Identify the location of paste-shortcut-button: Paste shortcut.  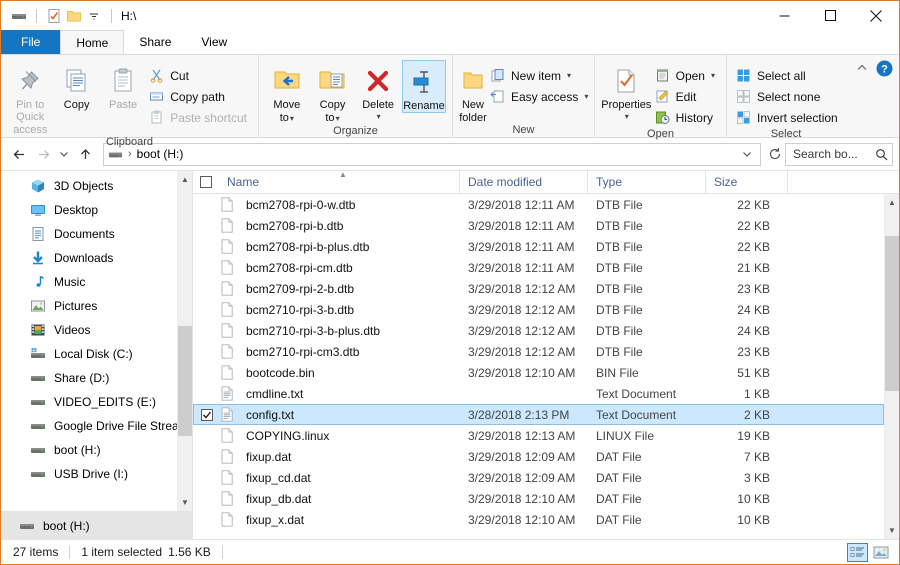
(199, 117).